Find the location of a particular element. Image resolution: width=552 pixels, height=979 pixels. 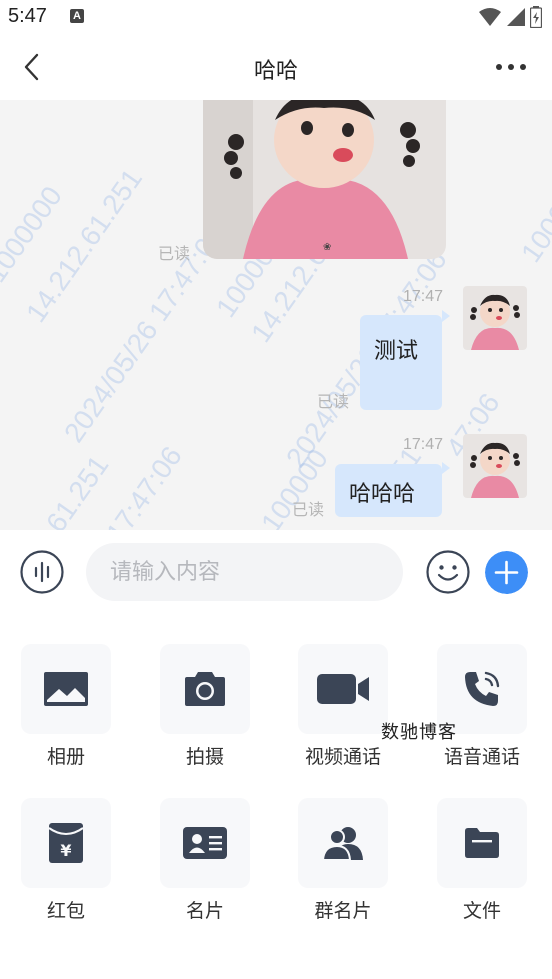

phone-call-icon is located at coordinates (482, 688).